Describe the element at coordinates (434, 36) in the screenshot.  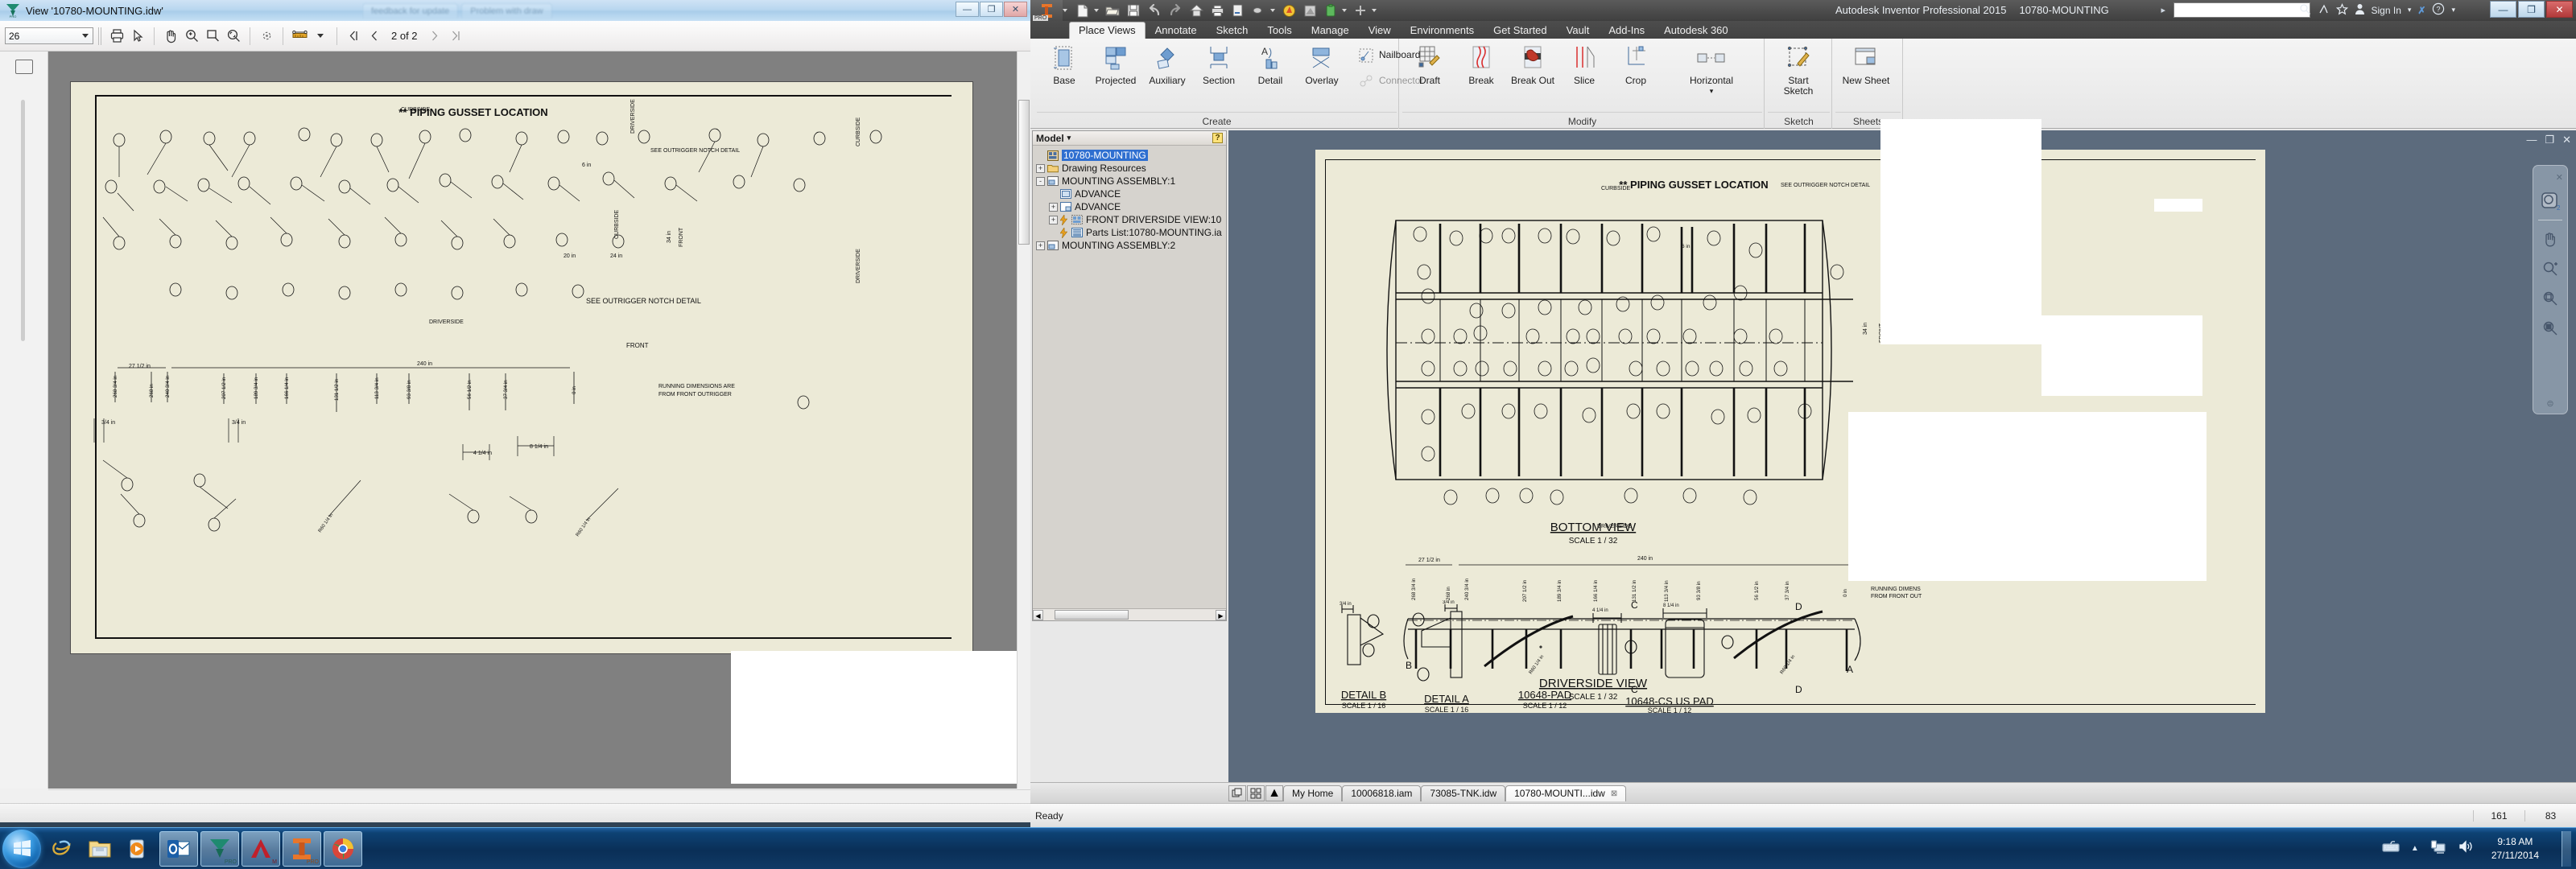
I see `next-page-icon` at that location.